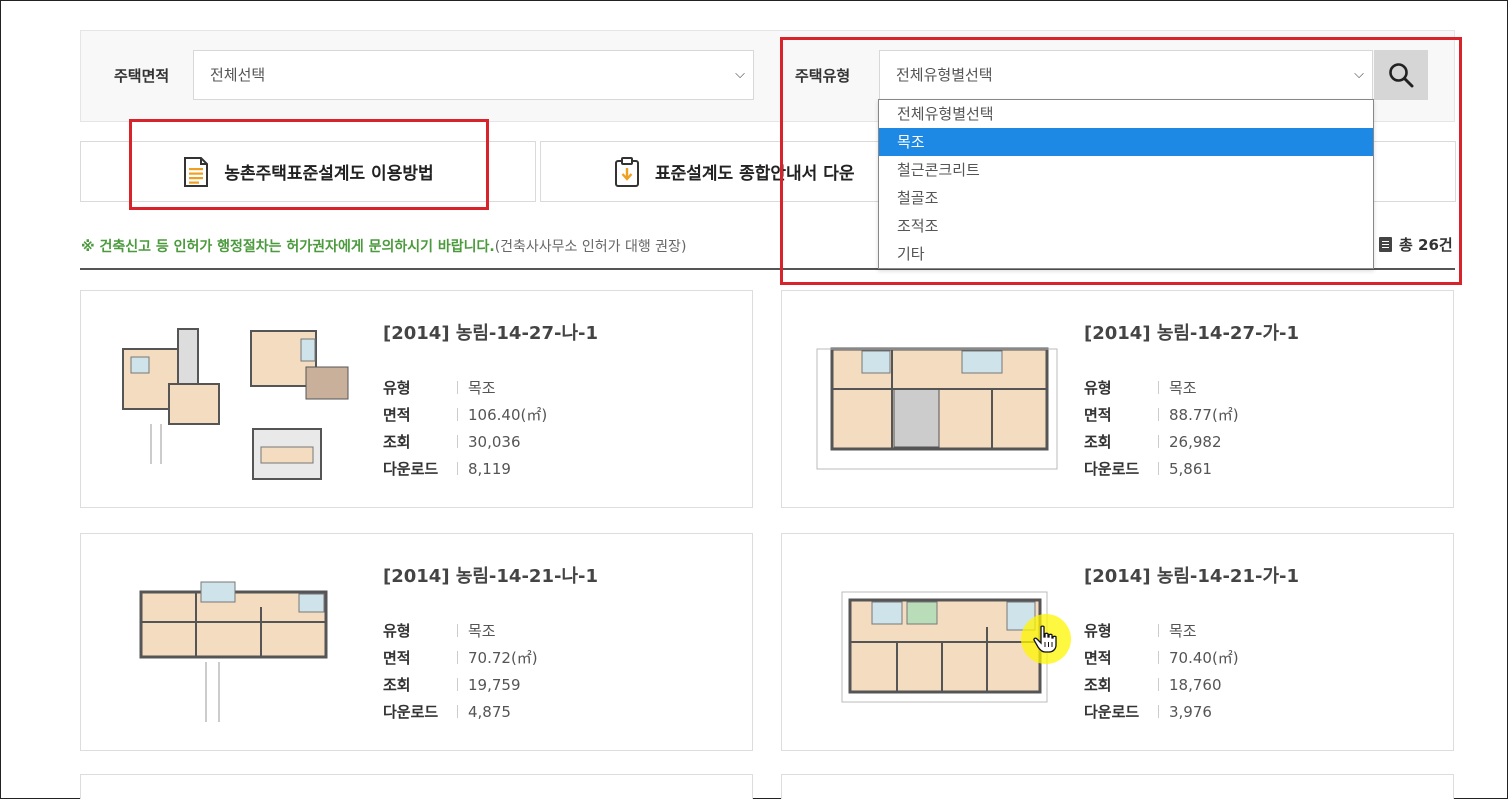 This screenshot has height=799, width=1508. I want to click on clipboard-download-icon, so click(627, 171).